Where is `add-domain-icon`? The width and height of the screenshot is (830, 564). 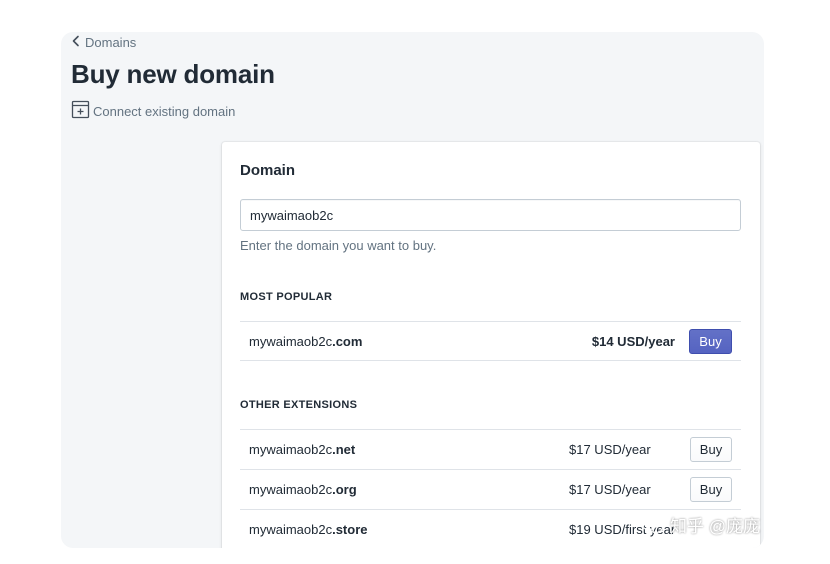 add-domain-icon is located at coordinates (82, 111).